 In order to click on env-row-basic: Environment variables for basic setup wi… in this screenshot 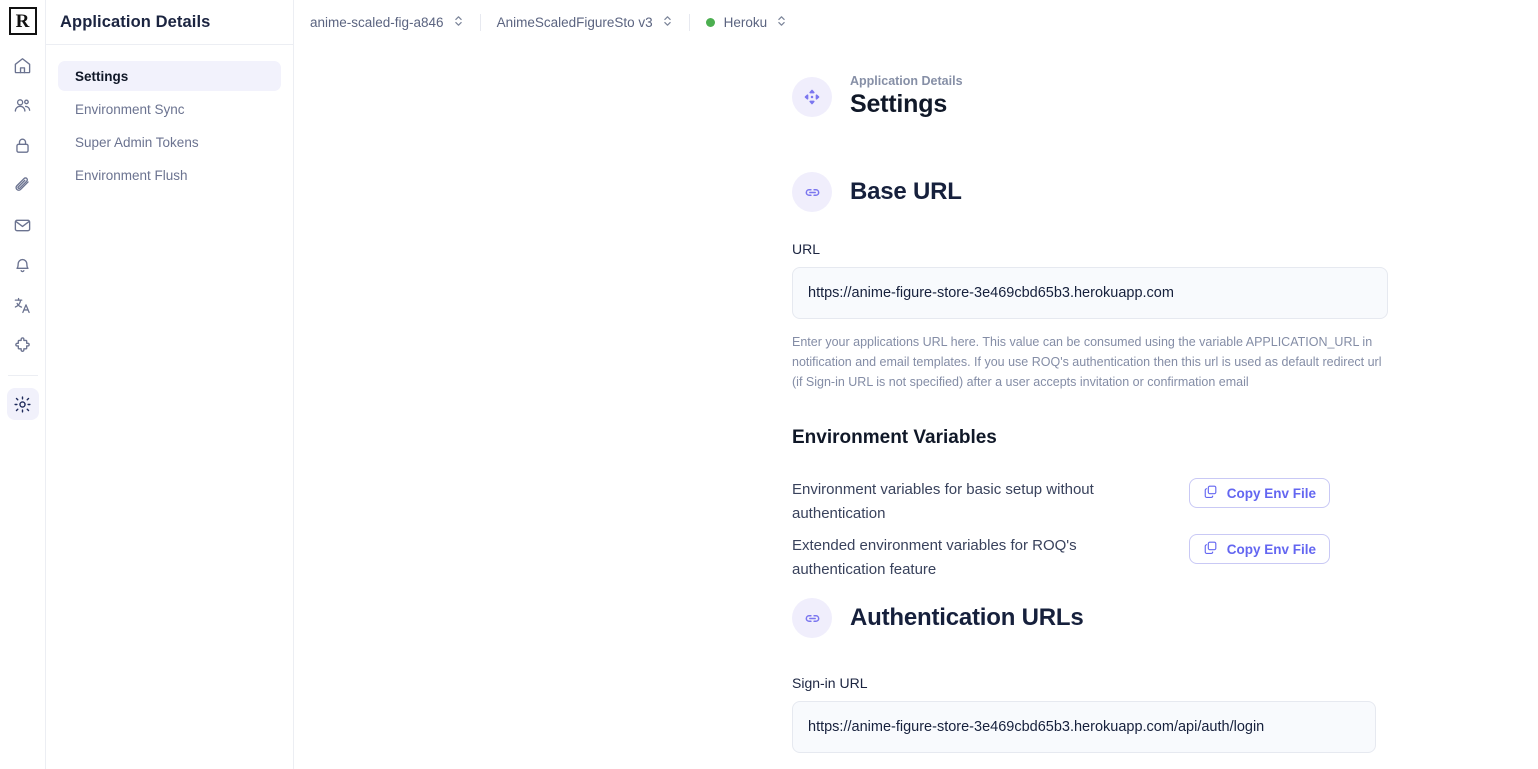, I will do `click(1061, 502)`.